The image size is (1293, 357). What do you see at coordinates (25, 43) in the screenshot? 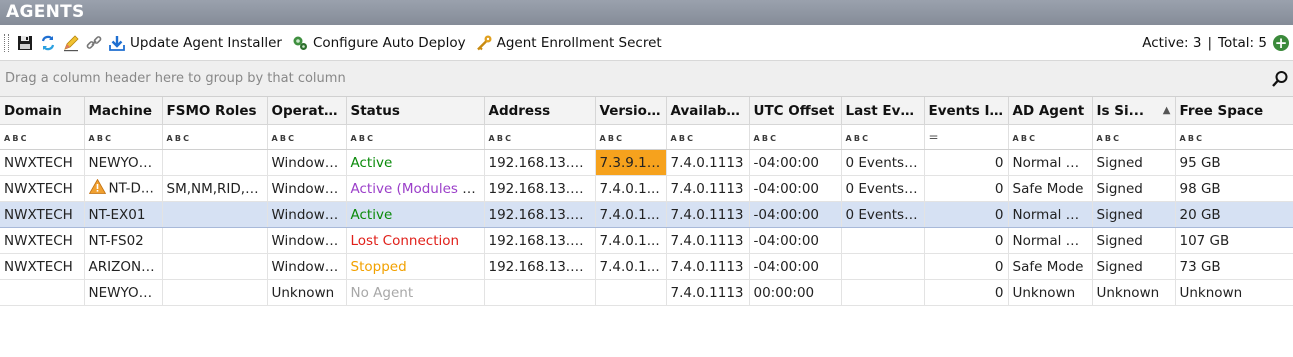
I see `save-icon` at bounding box center [25, 43].